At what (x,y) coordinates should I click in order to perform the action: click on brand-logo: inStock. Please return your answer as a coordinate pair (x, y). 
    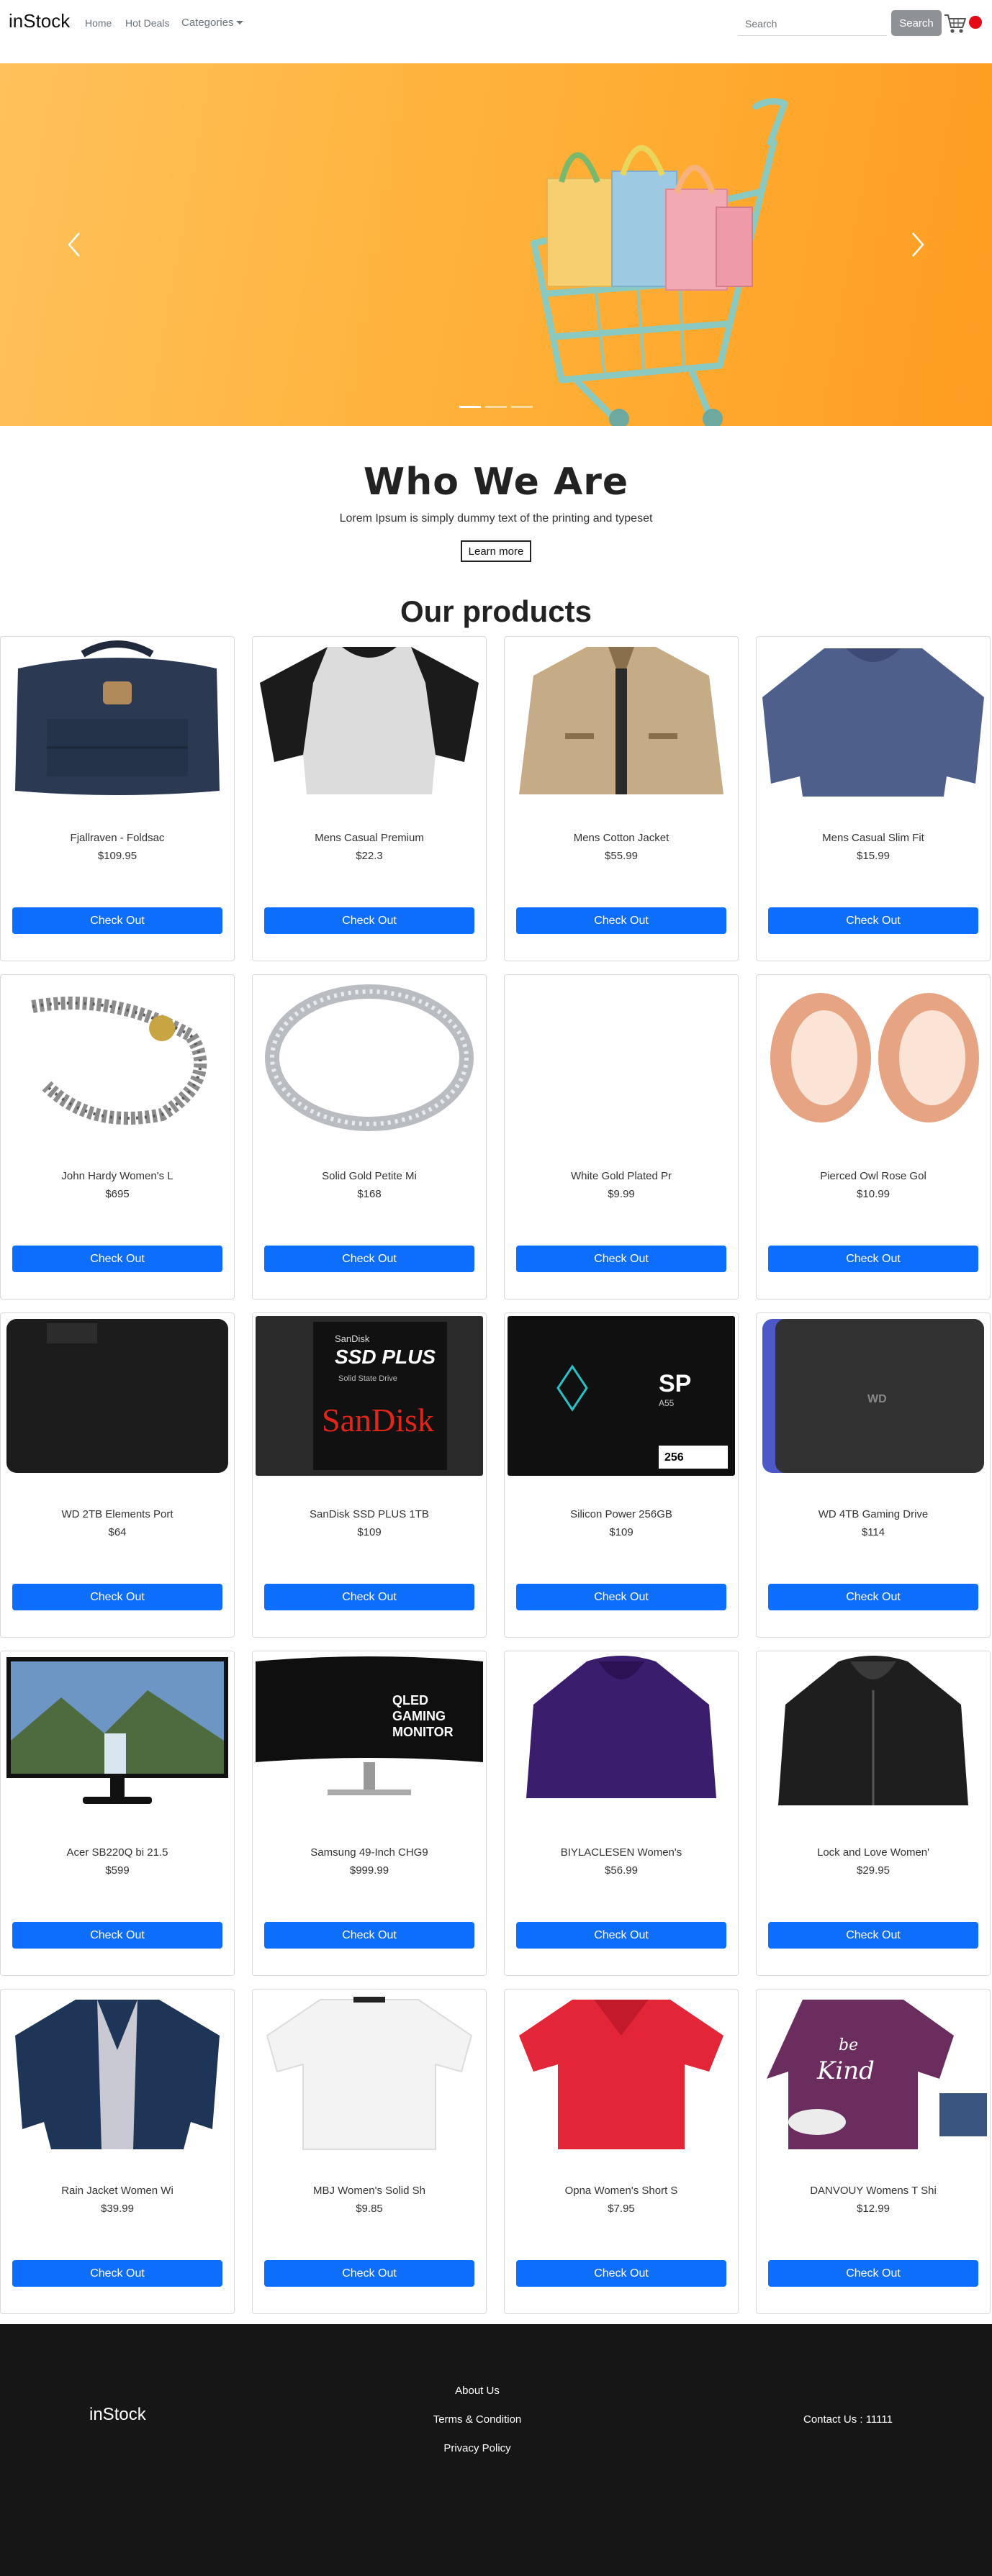
    Looking at the image, I should click on (39, 21).